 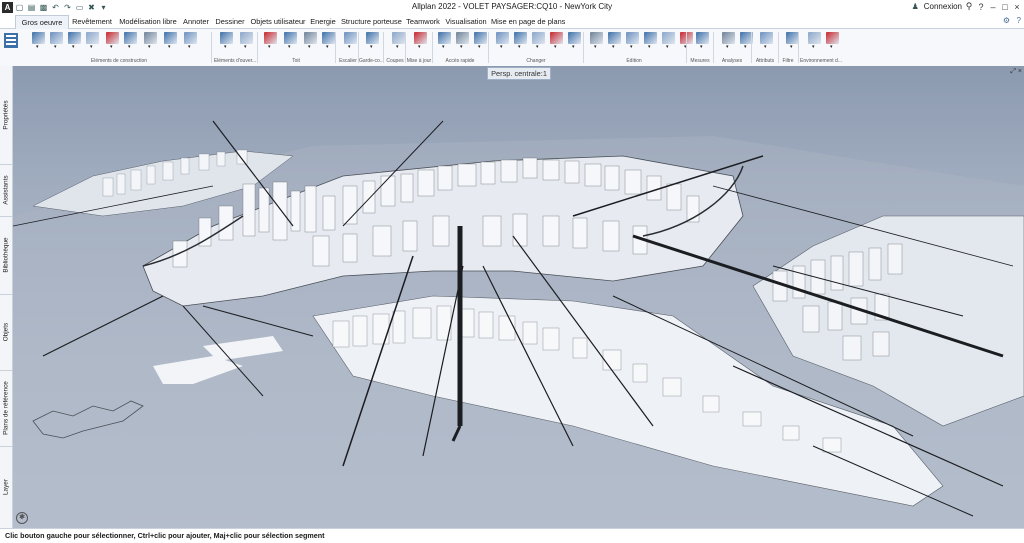 What do you see at coordinates (466, 21) in the screenshot?
I see `tab-visualisation: Visualisation` at bounding box center [466, 21].